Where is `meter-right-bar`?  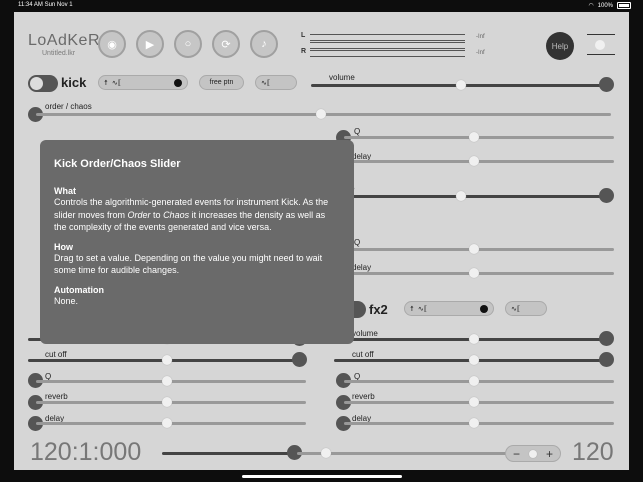
meter-right-bar is located at coordinates (387, 53).